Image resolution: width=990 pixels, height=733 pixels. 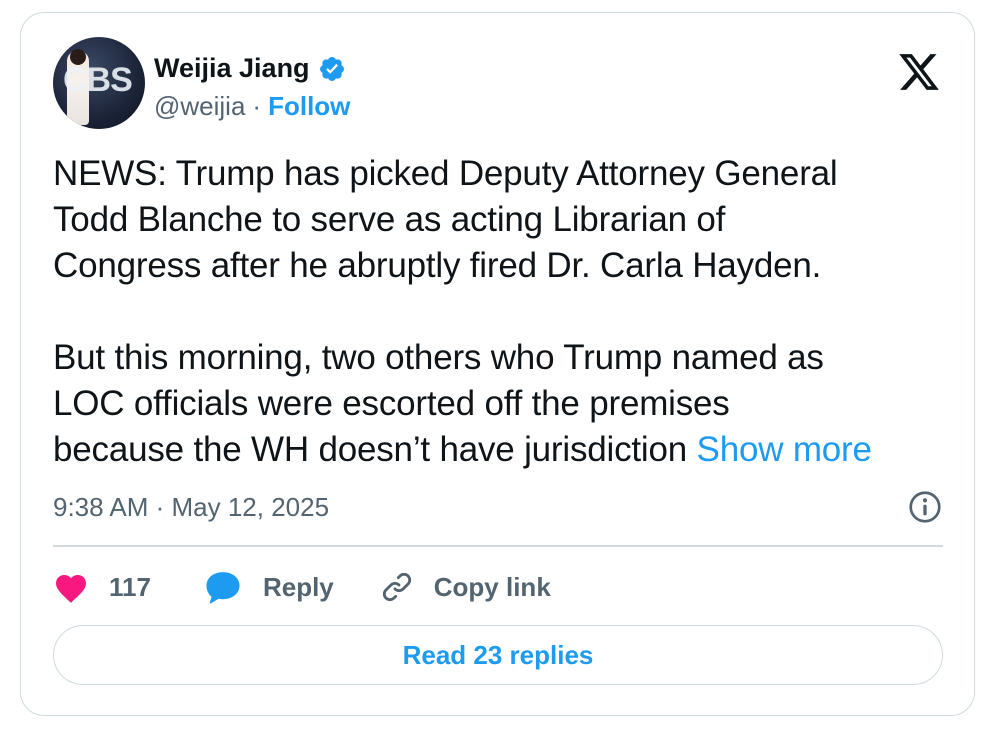 I want to click on follow-link: Follow, so click(x=309, y=106).